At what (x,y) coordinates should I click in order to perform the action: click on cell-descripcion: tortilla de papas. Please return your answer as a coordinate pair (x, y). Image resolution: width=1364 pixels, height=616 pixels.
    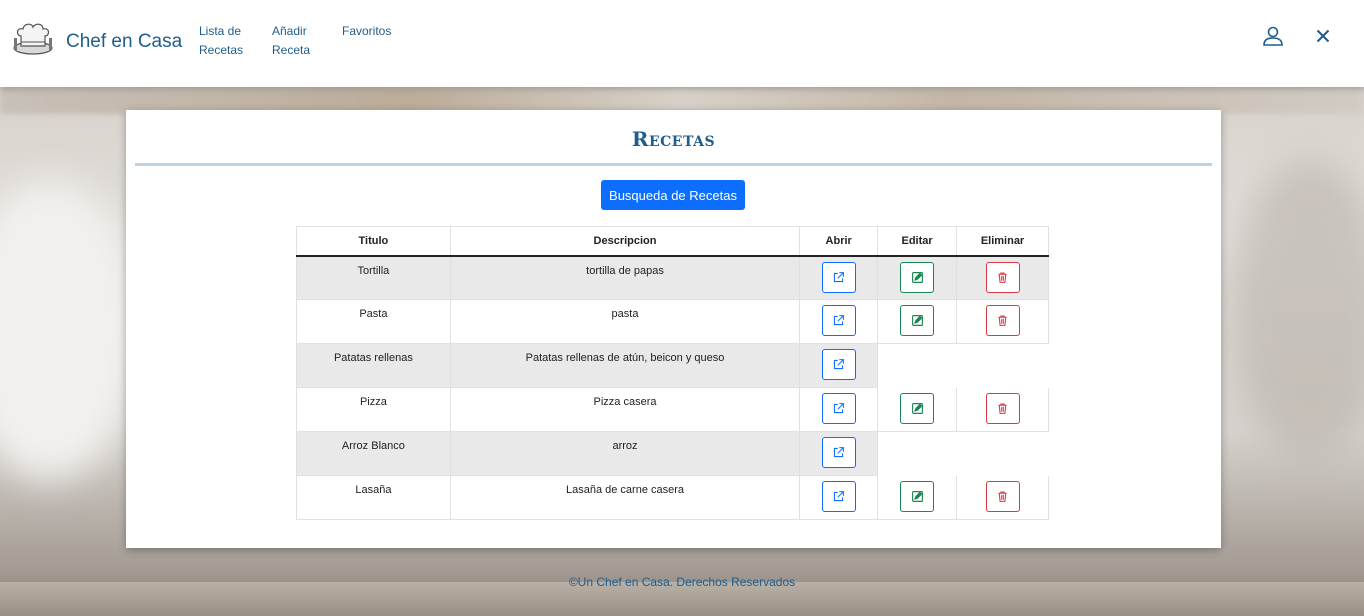
    Looking at the image, I should click on (625, 277).